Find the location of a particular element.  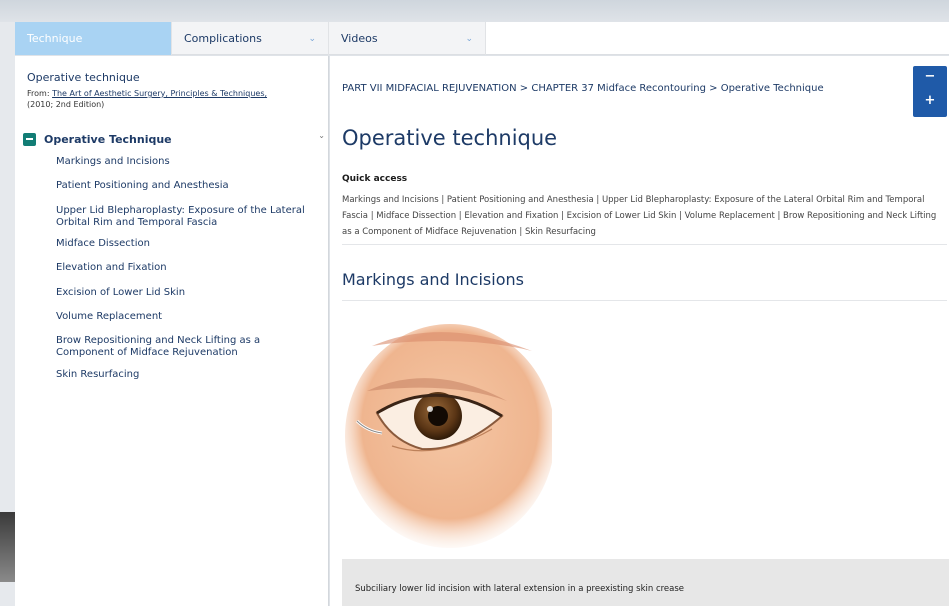

toc-item: Elevation and Fixation is located at coordinates (111, 268).